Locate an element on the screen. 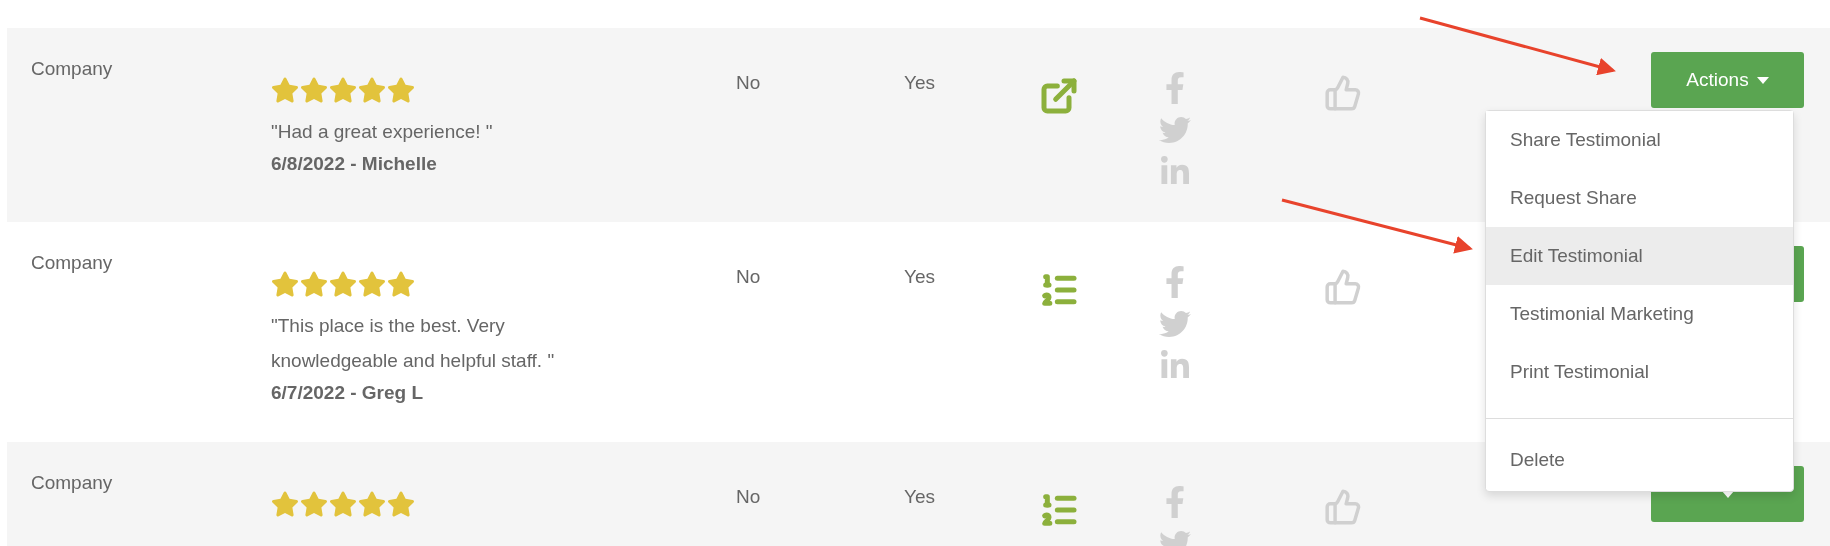 The height and width of the screenshot is (546, 1830). actions-button: Actions is located at coordinates (1727, 80).